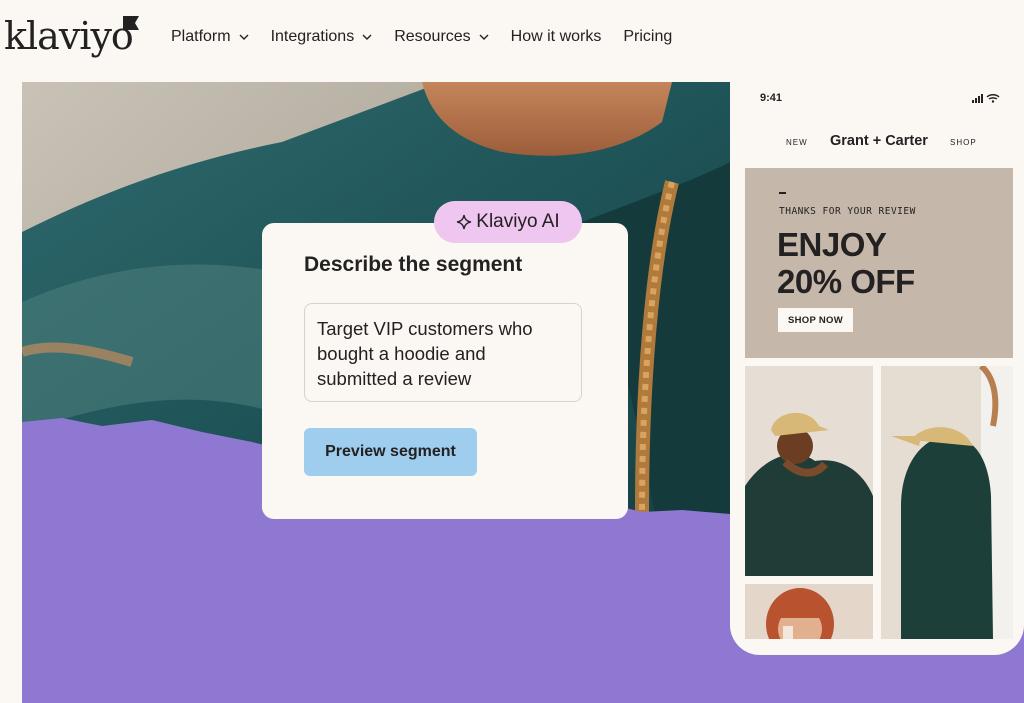  Describe the element at coordinates (464, 222) in the screenshot. I see `sparkle-icon` at that location.